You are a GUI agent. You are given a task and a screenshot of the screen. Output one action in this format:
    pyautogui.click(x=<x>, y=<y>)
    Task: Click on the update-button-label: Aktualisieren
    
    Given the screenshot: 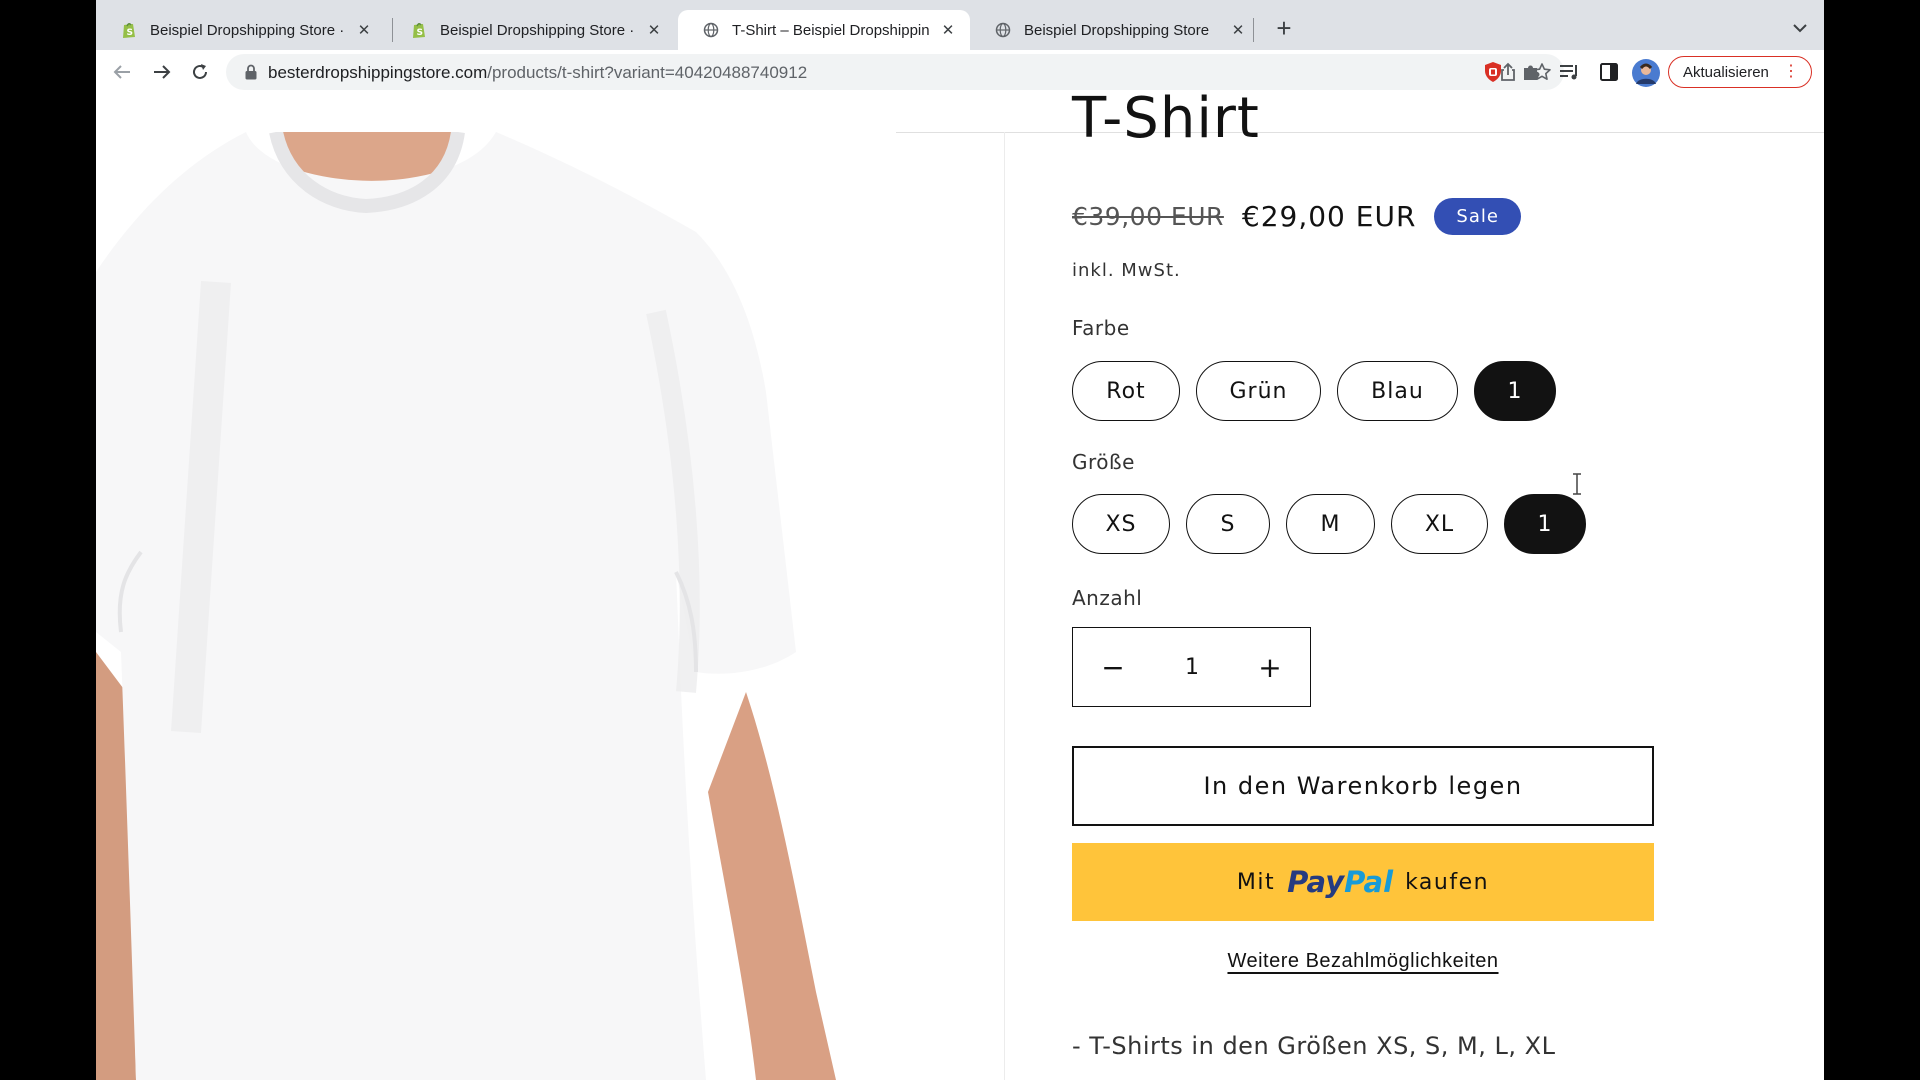 What is the action you would take?
    pyautogui.click(x=1726, y=72)
    